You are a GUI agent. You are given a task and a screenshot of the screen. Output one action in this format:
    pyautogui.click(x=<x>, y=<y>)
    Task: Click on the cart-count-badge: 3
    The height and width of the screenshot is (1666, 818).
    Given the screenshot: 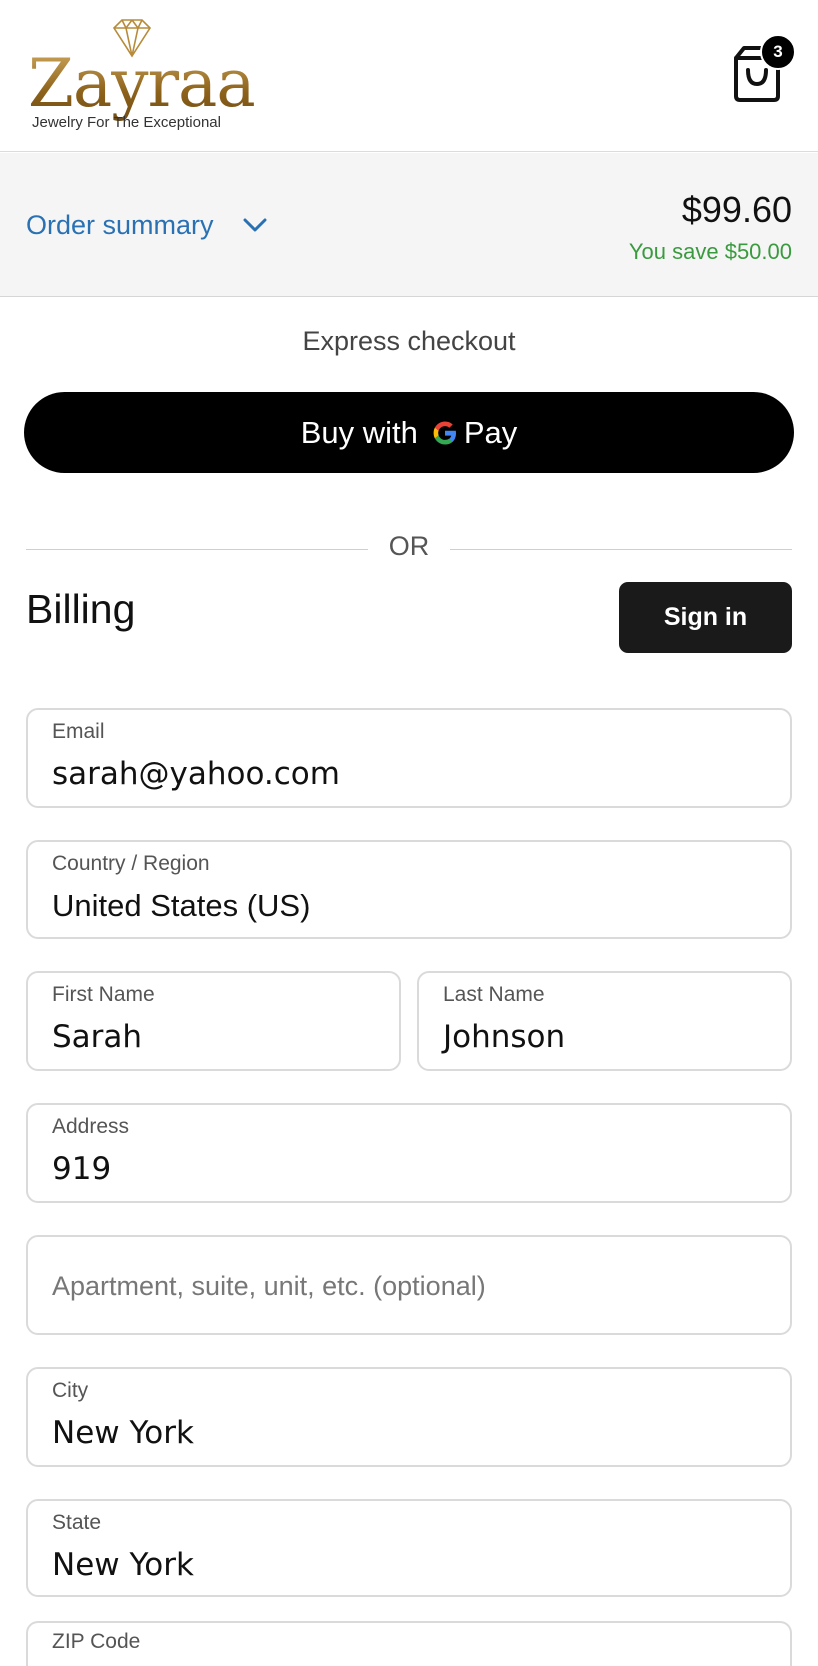 What is the action you would take?
    pyautogui.click(x=778, y=52)
    